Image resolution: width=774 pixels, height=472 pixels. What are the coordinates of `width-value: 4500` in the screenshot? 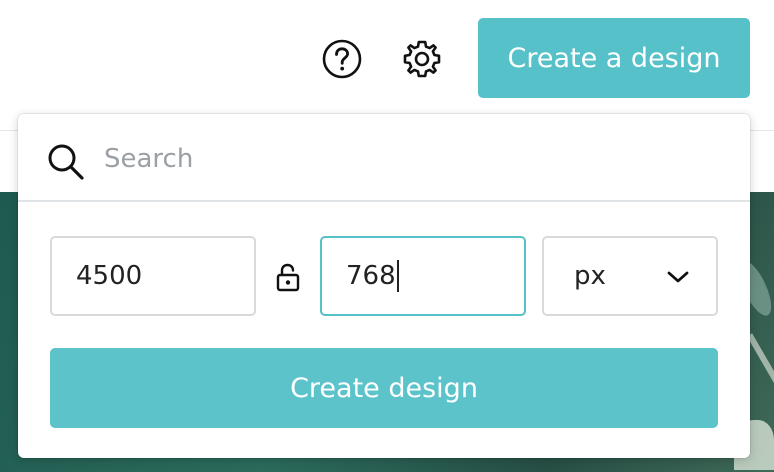 It's located at (109, 276).